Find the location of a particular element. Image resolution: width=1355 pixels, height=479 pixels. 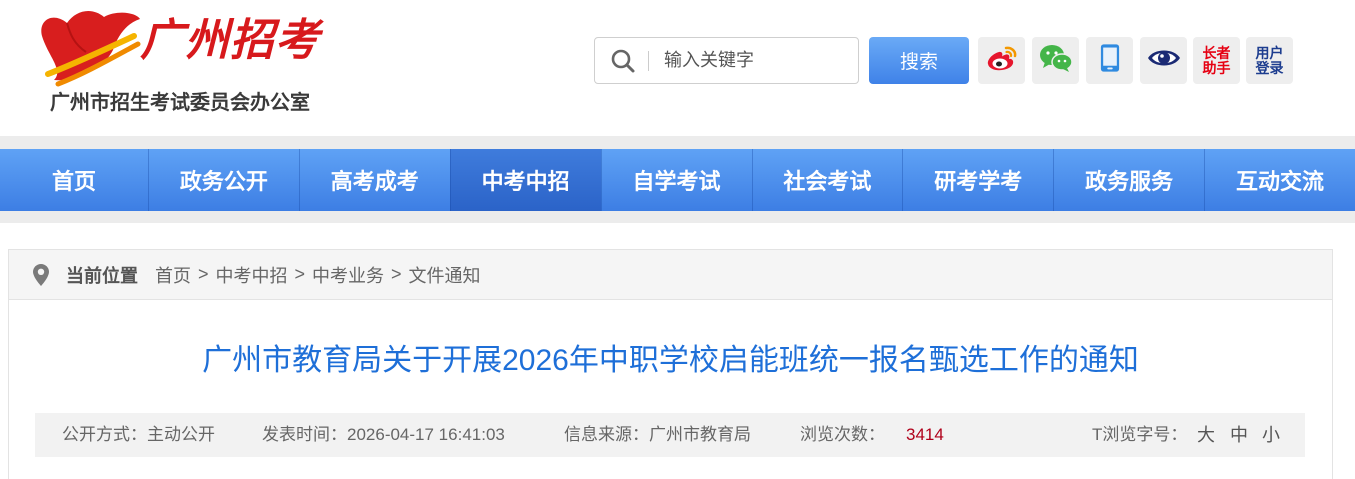

accessibility-button is located at coordinates (1163, 60).